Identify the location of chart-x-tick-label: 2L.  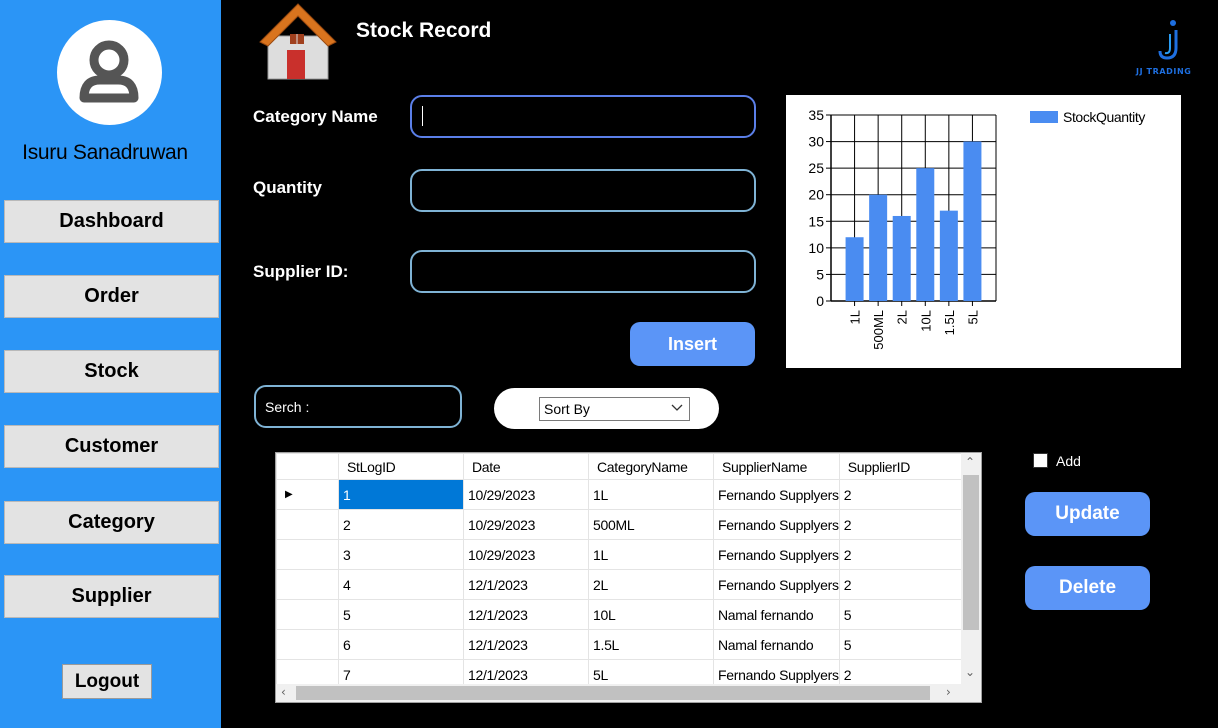
(902, 317).